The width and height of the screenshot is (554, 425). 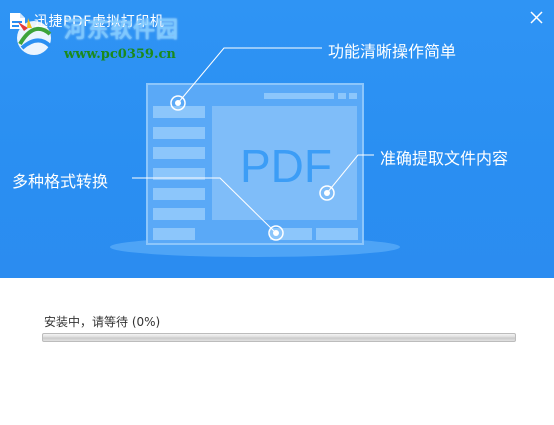 I want to click on feature-callout-right: 准确提取文件内容, so click(x=444, y=158).